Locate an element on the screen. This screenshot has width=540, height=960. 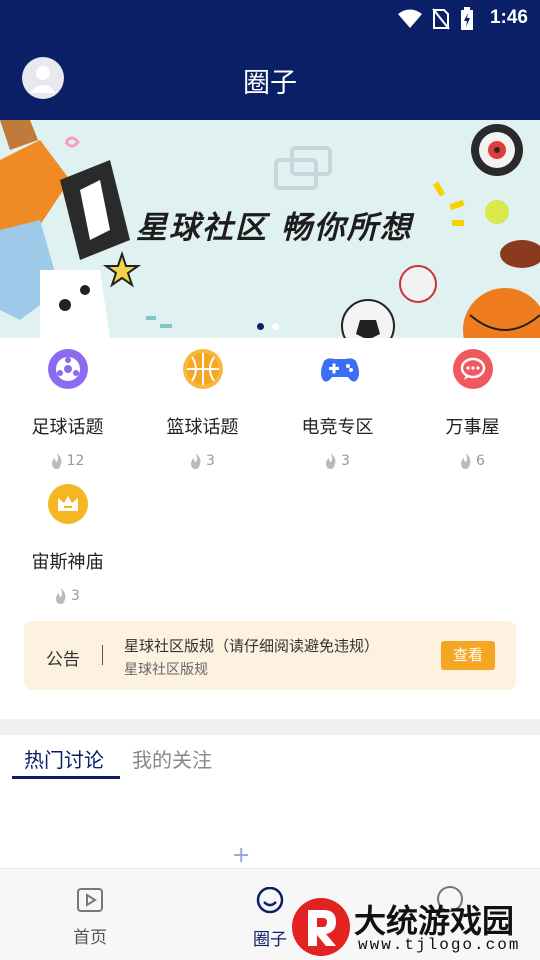
watermark-logo is located at coordinates (321, 927).